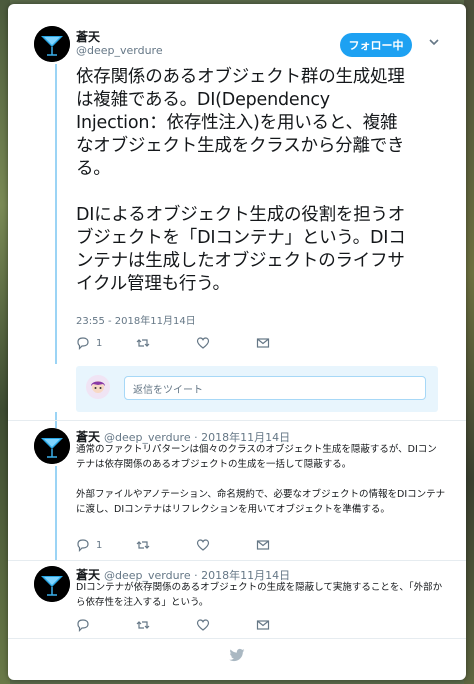 This screenshot has height=684, width=474. I want to click on reply-composer: 返信をツイート, so click(257, 389).